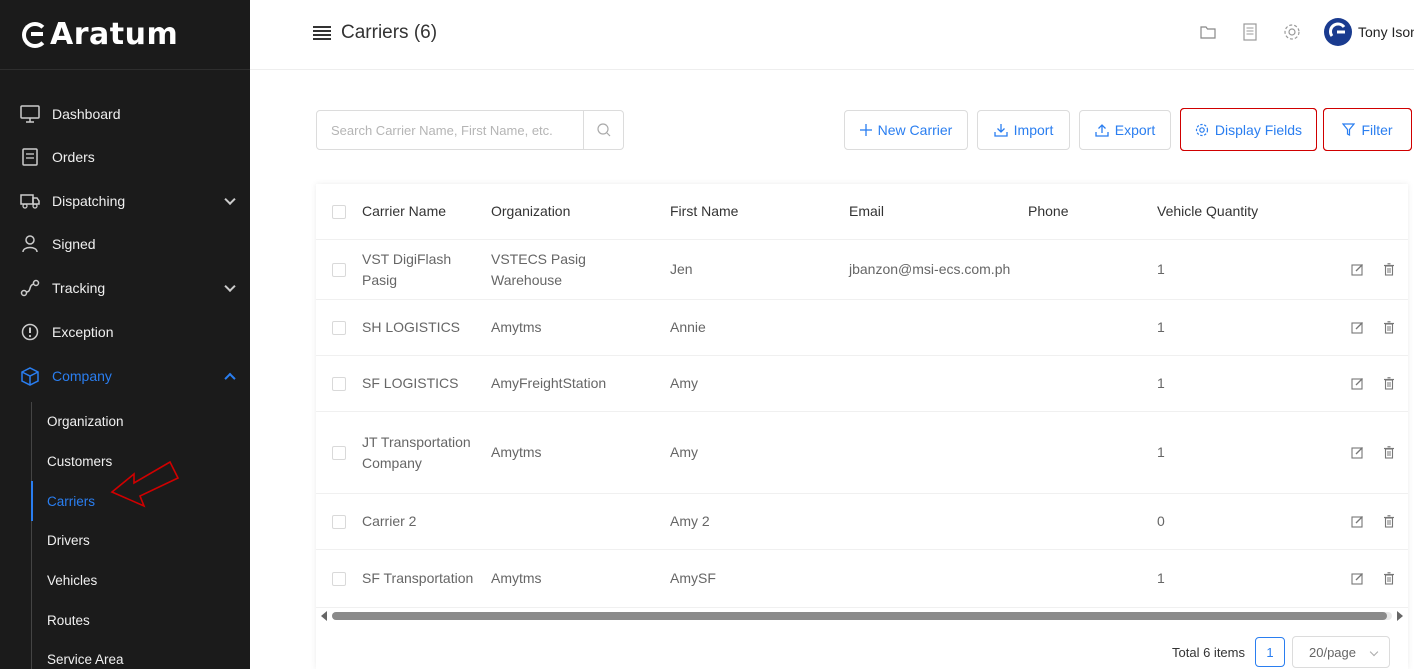  What do you see at coordinates (35, 34) in the screenshot?
I see `logo-icon` at bounding box center [35, 34].